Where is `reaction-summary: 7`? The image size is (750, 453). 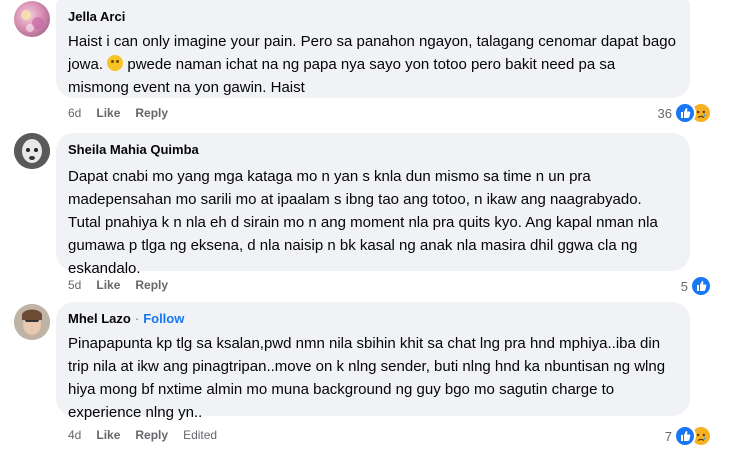
reaction-summary: 7 is located at coordinates (686, 436).